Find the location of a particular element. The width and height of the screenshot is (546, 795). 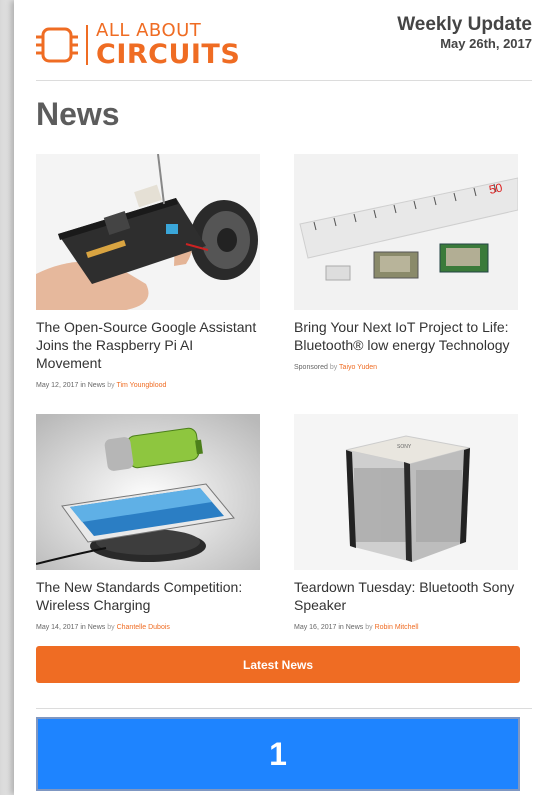

svg-text: SONY is located at coordinates (404, 447).